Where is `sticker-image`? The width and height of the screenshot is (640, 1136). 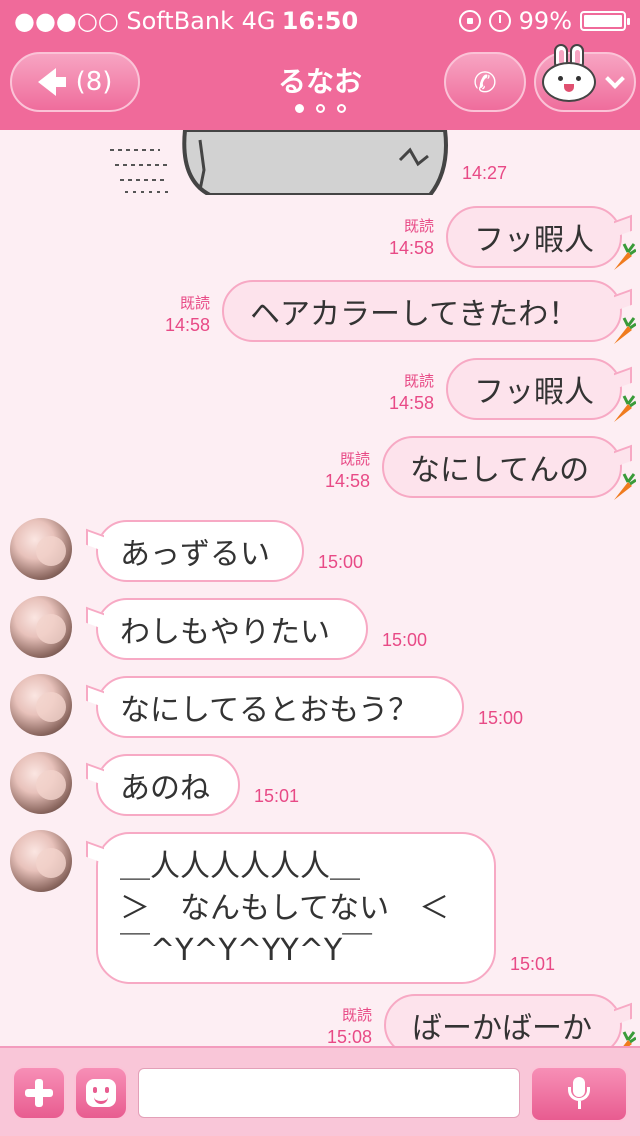
sticker-image is located at coordinates (279, 162).